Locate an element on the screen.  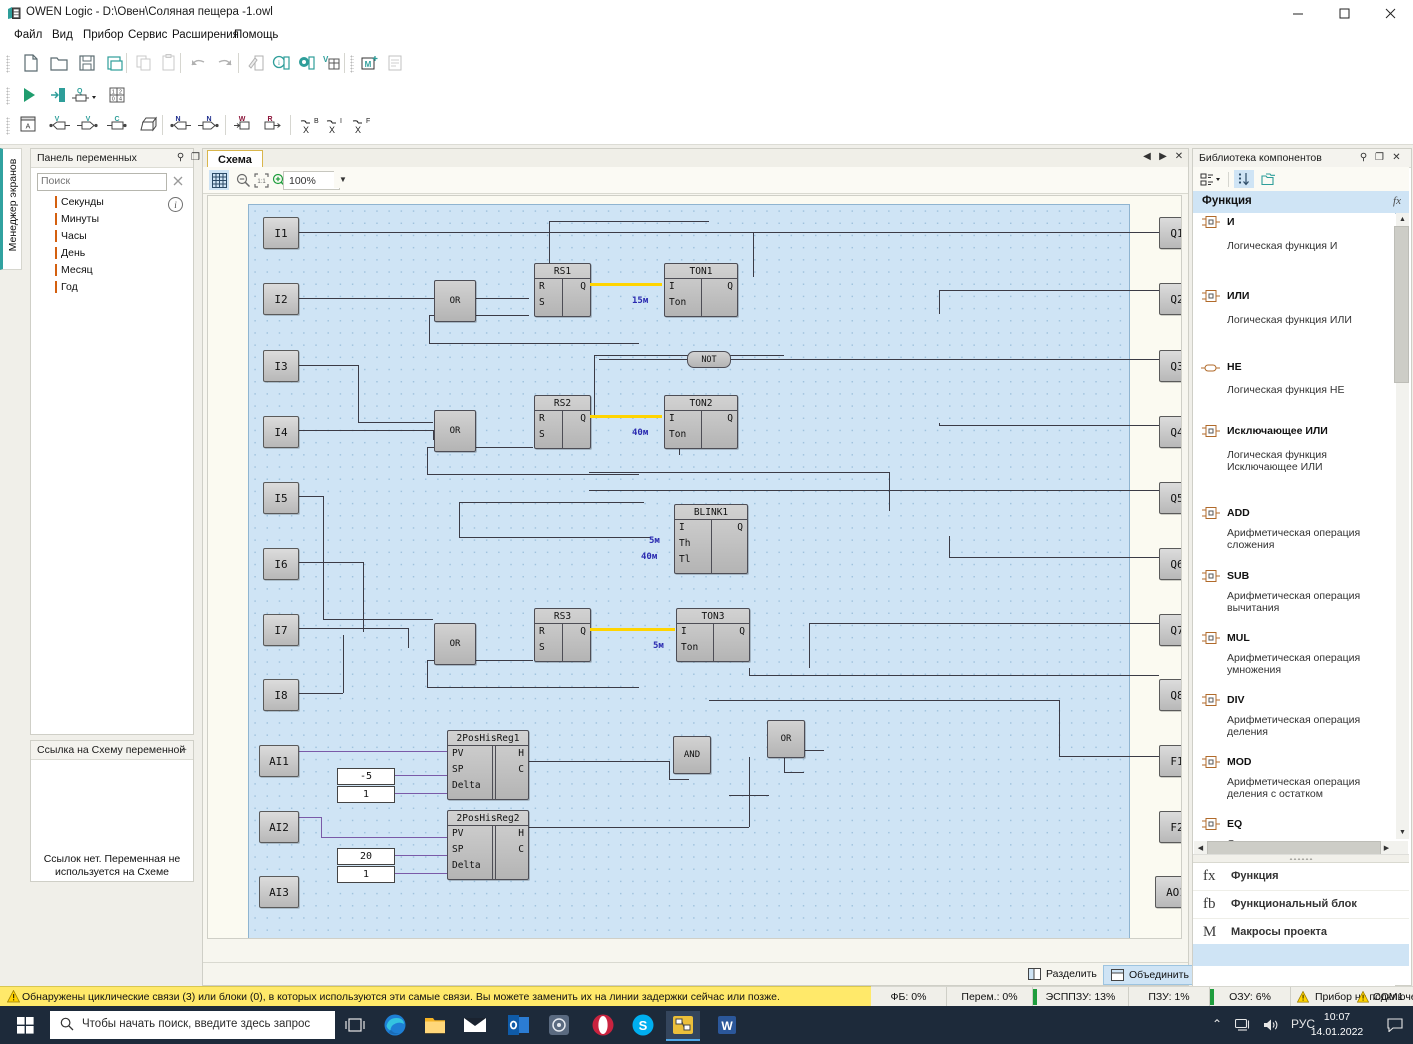
volume-icon is located at coordinates (1271, 1026).